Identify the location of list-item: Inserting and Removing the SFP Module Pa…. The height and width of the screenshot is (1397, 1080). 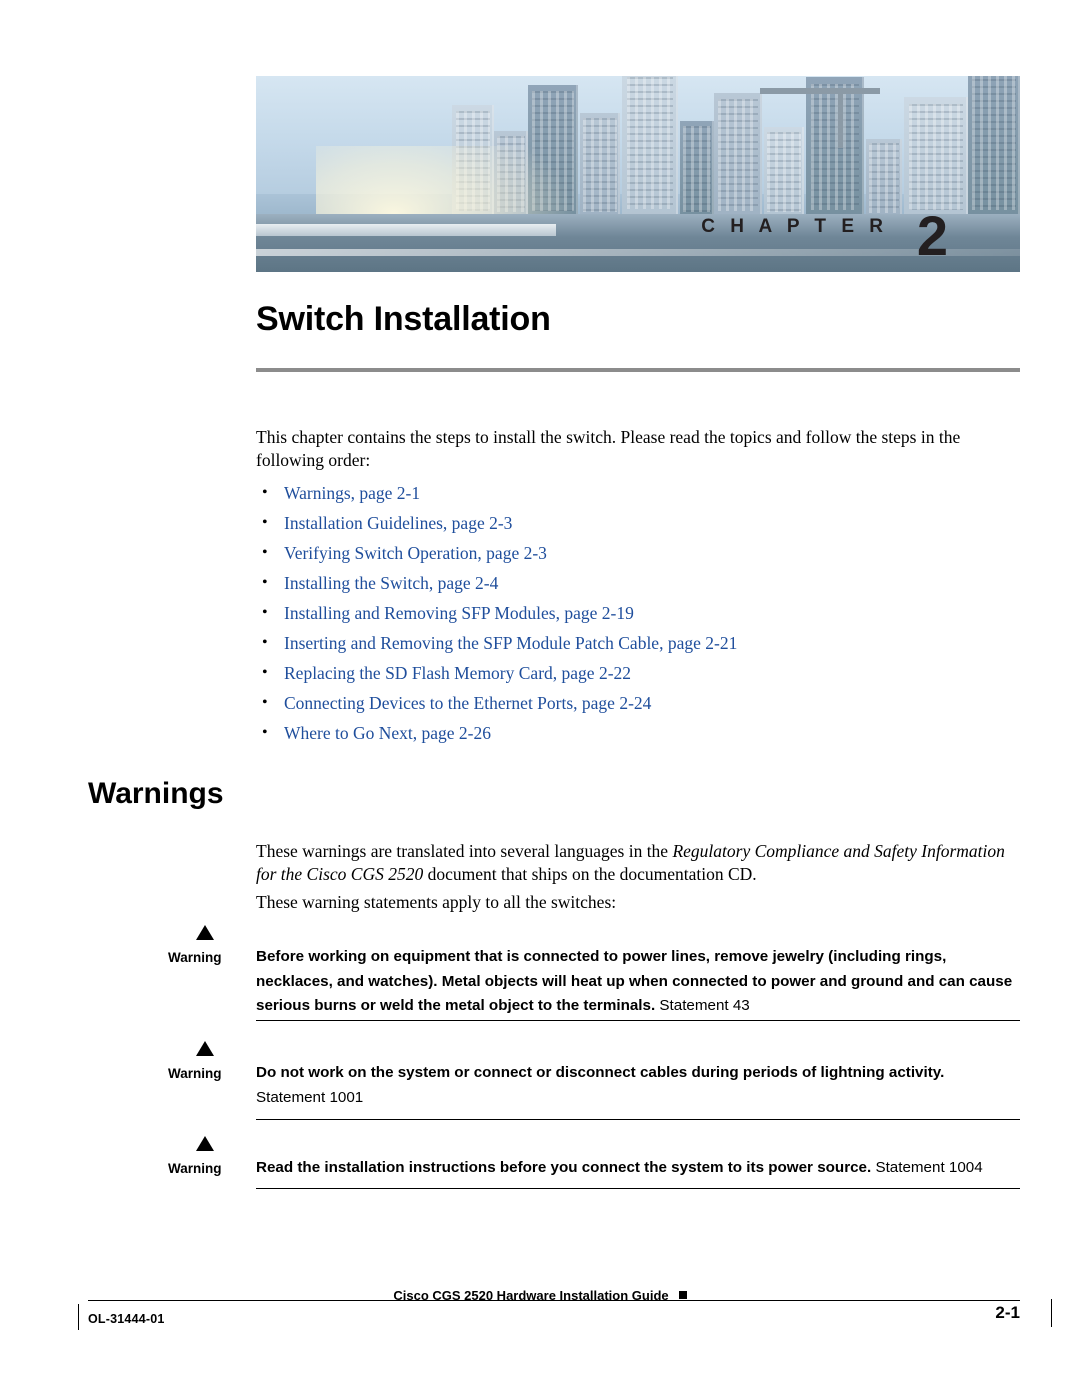
(639, 643).